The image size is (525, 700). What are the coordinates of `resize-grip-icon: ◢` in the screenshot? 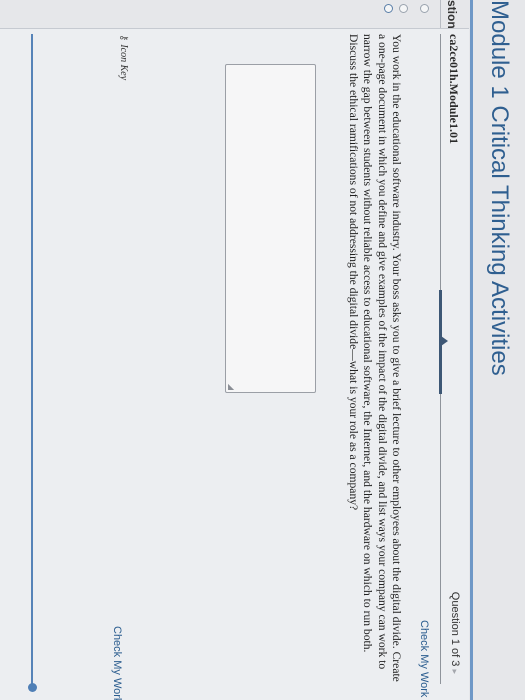 It's located at (231, 387).